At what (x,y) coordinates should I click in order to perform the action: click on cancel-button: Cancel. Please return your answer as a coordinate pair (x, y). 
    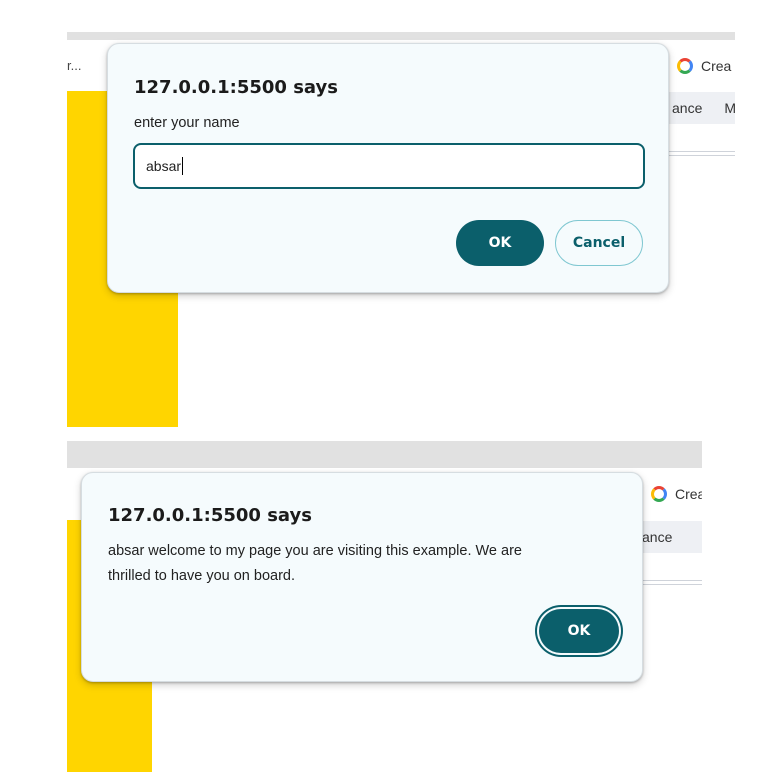
    Looking at the image, I should click on (599, 243).